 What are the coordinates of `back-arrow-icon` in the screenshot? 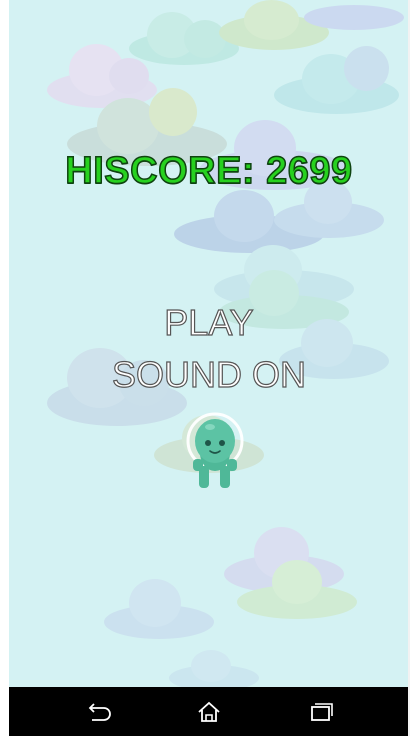 It's located at (99, 712).